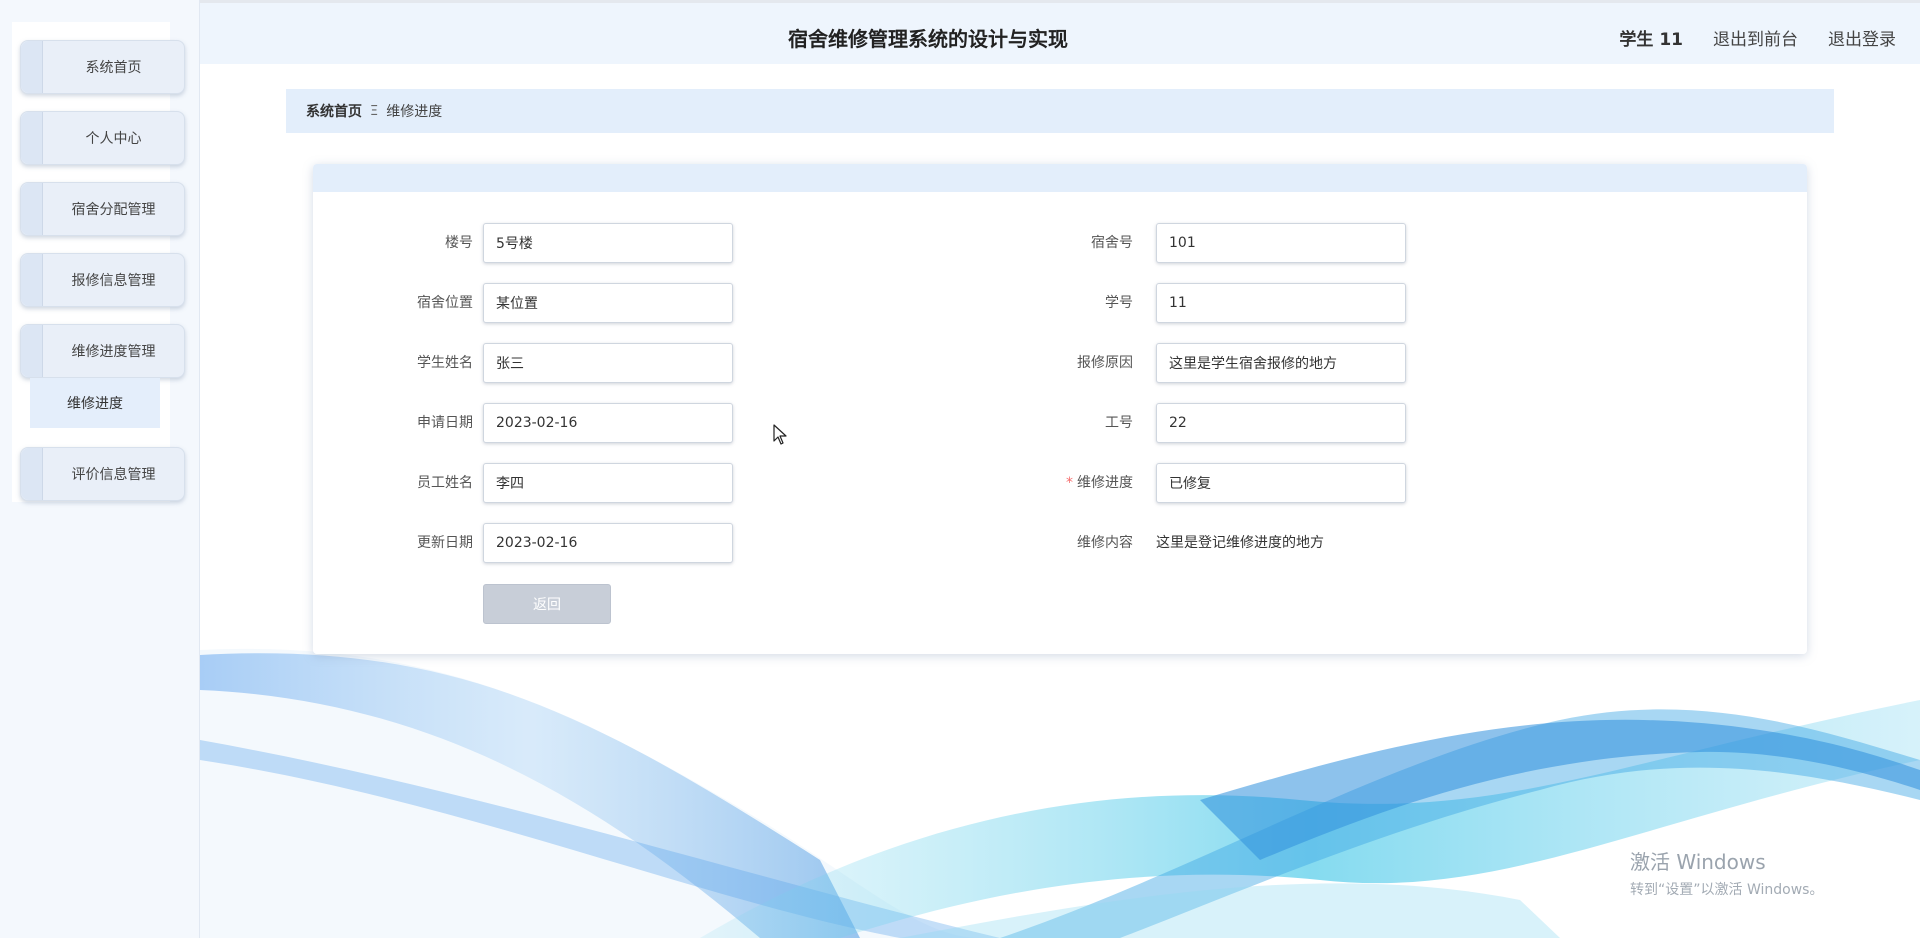  Describe the element at coordinates (1651, 40) in the screenshot. I see `current-user: 学生 11` at that location.